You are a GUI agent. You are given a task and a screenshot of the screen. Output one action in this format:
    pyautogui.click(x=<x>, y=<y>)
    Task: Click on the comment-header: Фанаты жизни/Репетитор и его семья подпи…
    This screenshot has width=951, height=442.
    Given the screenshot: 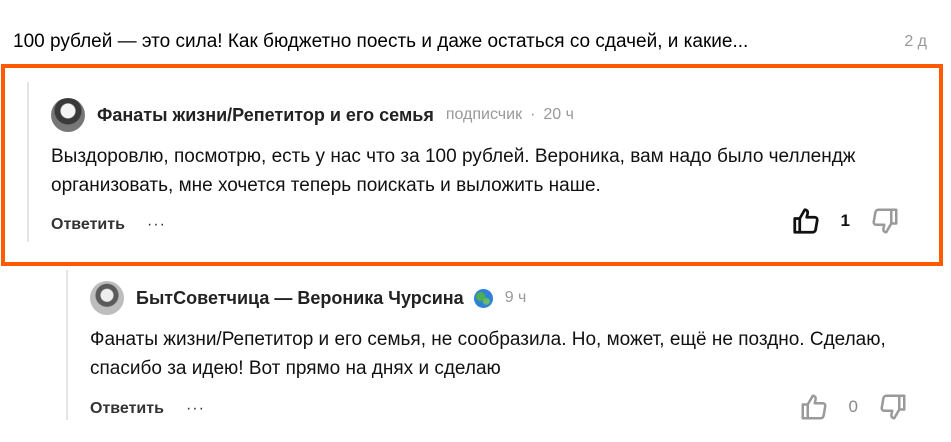 What is the action you would take?
    pyautogui.click(x=312, y=115)
    